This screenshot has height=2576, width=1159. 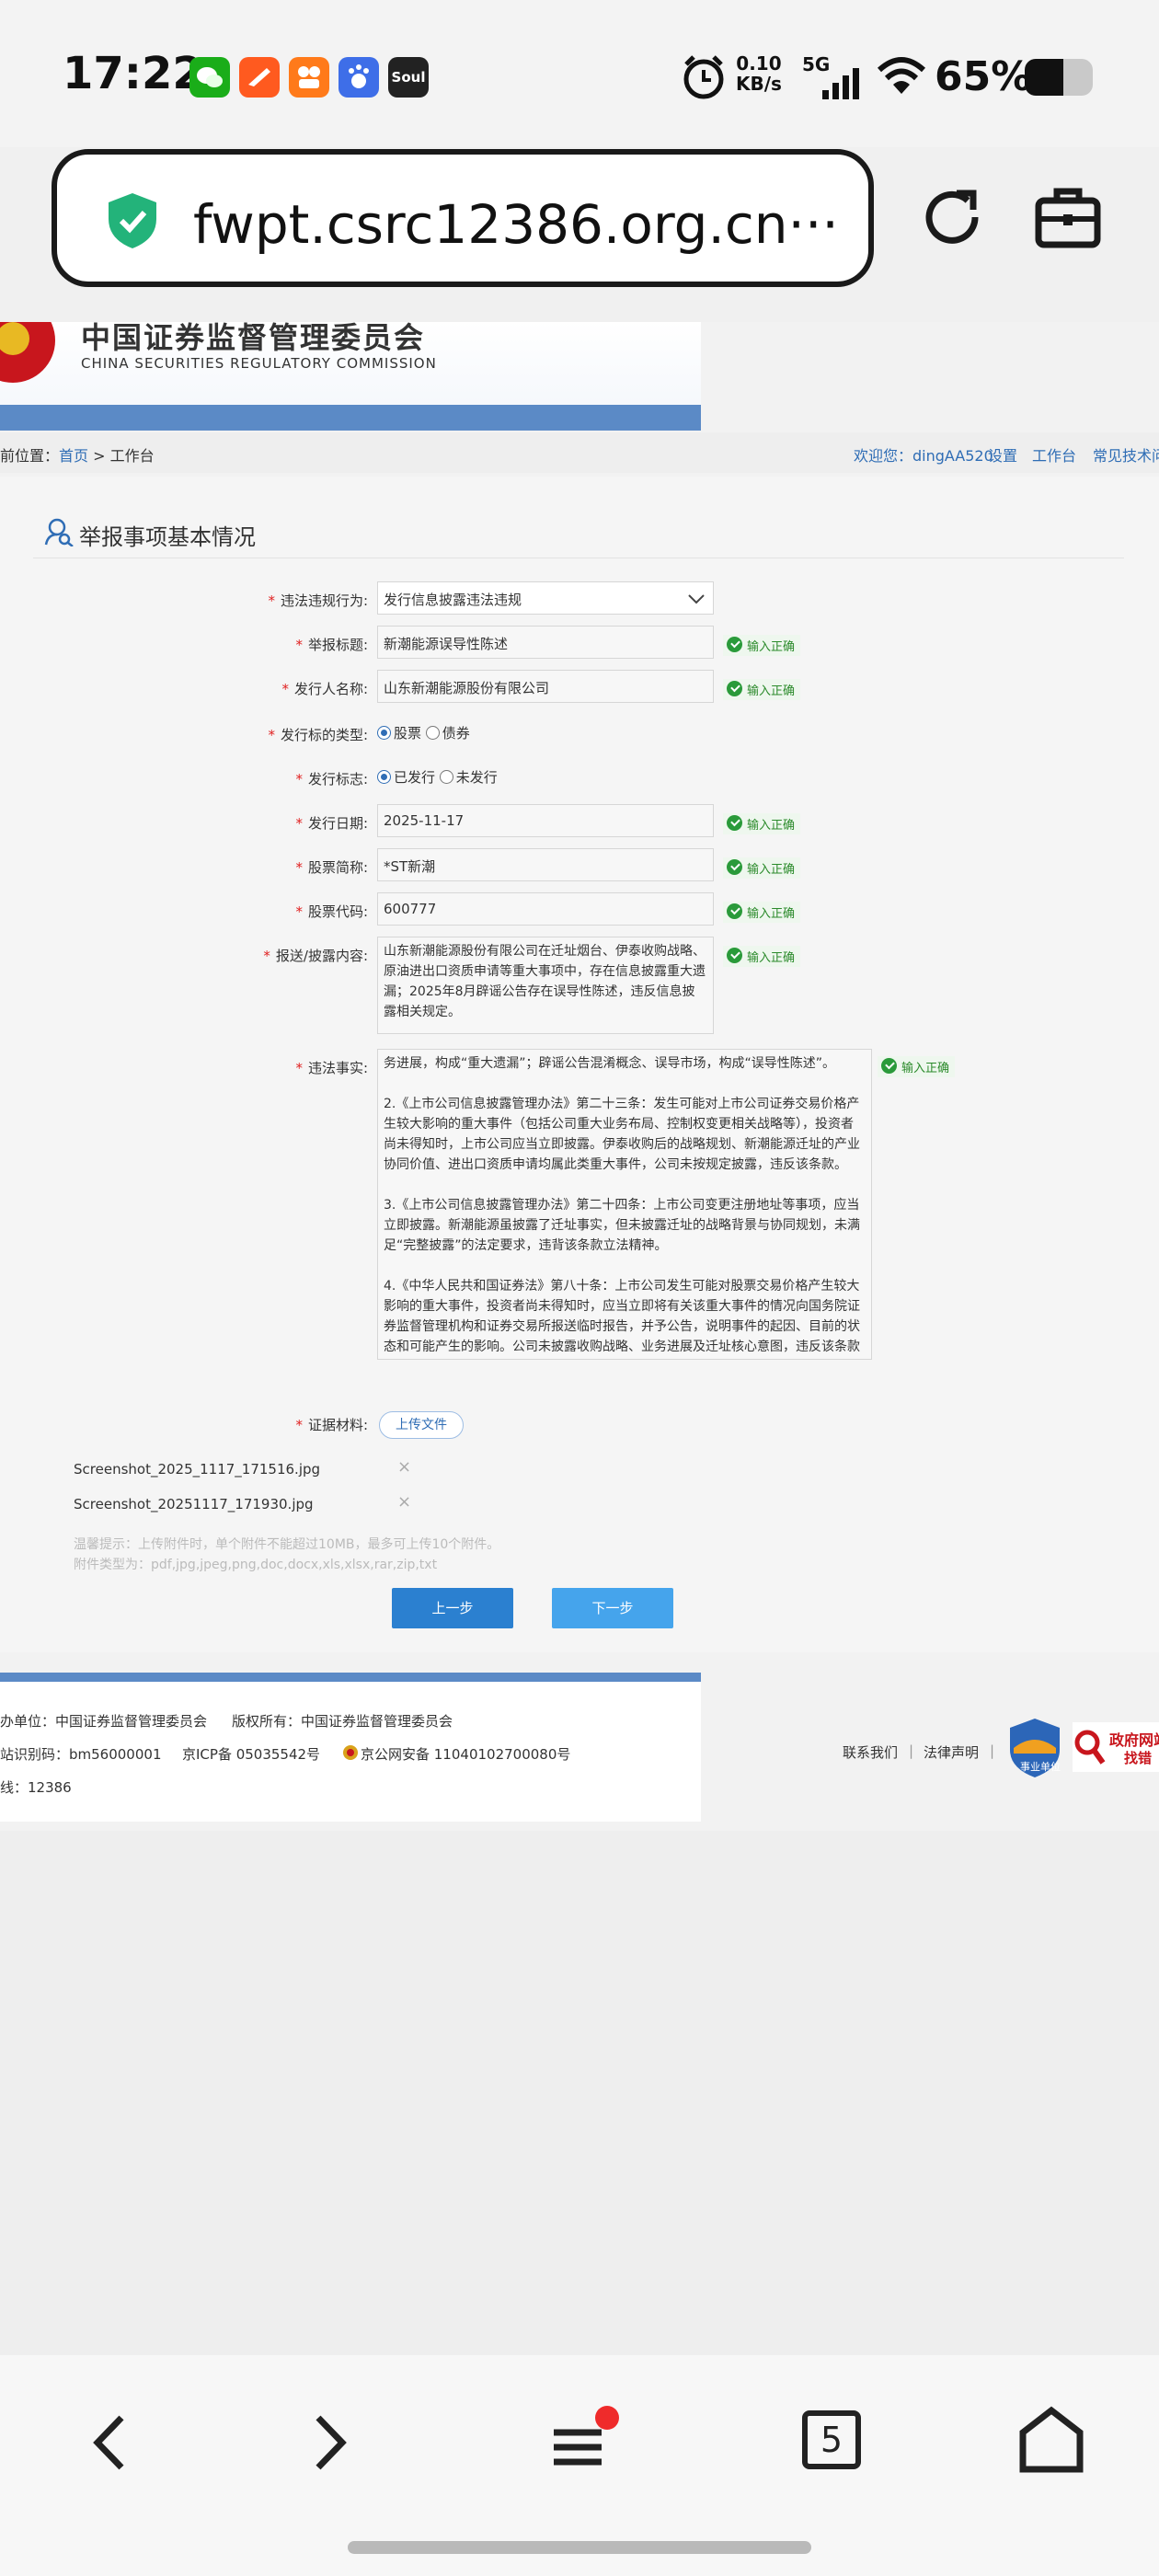 What do you see at coordinates (545, 686) in the screenshot?
I see `issuer-input: 山东新潮能源股份有限公司` at bounding box center [545, 686].